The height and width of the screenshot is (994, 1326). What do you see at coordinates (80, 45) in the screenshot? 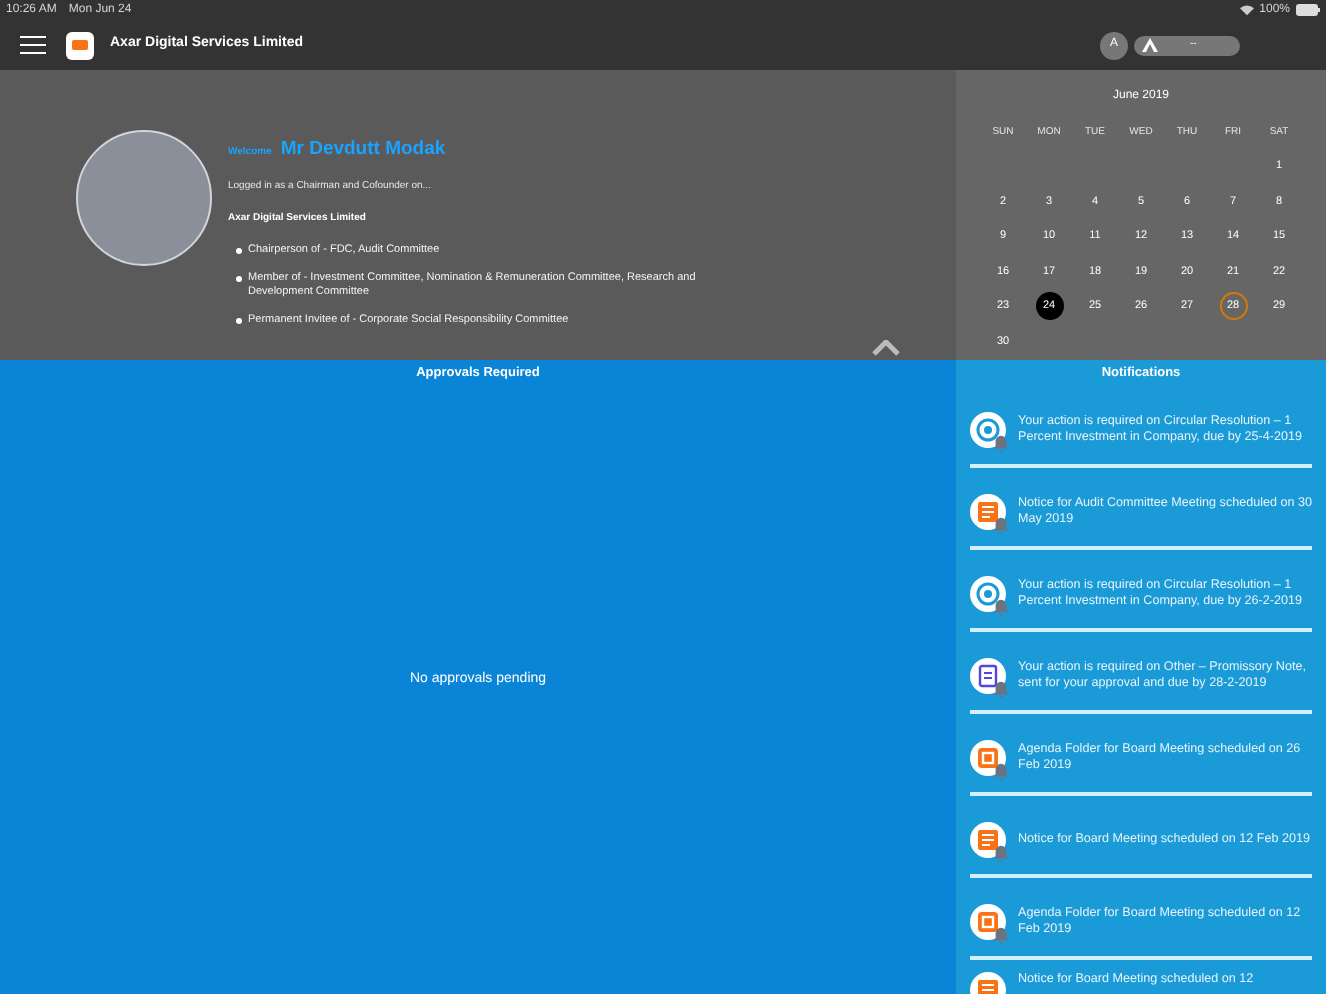
I see `company-logo-icon` at bounding box center [80, 45].